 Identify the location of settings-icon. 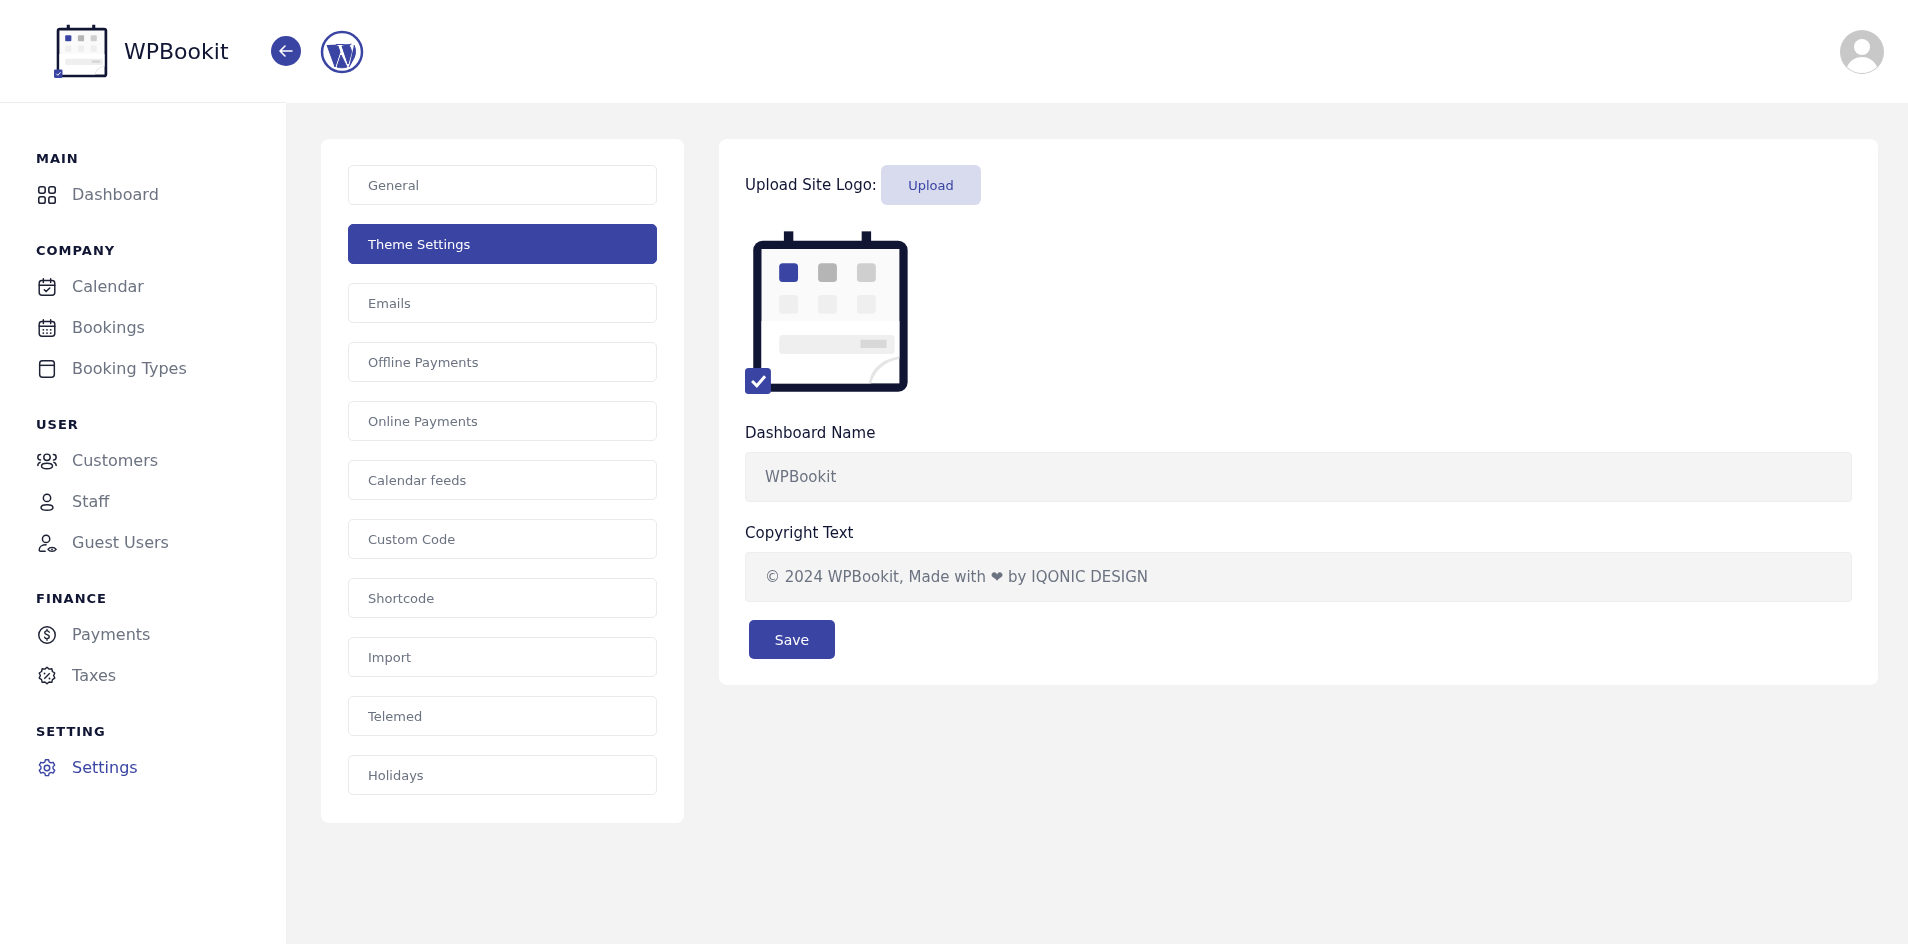
(47, 767).